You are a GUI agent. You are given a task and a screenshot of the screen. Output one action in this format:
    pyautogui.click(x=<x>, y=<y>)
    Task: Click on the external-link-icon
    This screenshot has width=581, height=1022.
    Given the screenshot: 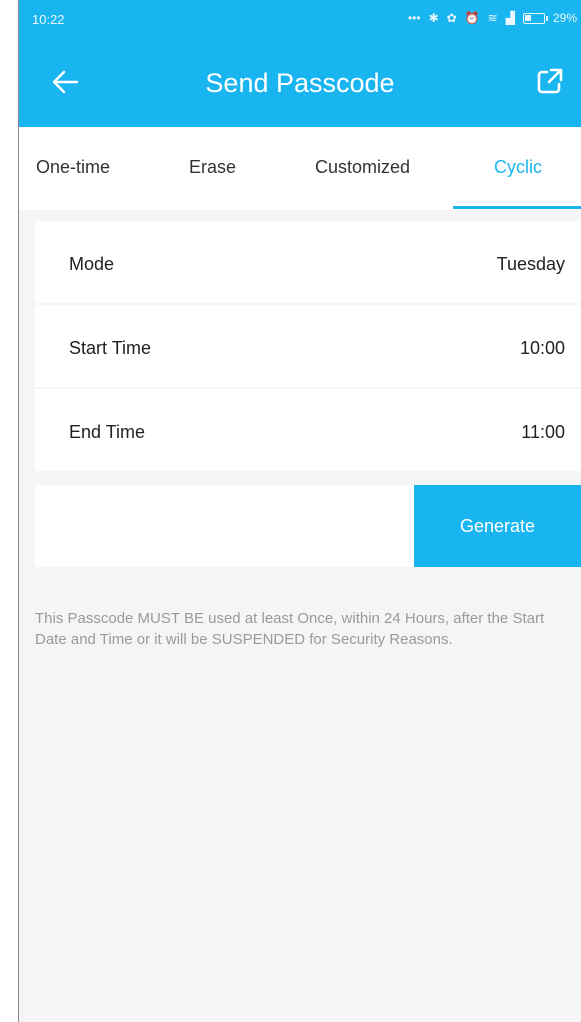 What is the action you would take?
    pyautogui.click(x=550, y=81)
    